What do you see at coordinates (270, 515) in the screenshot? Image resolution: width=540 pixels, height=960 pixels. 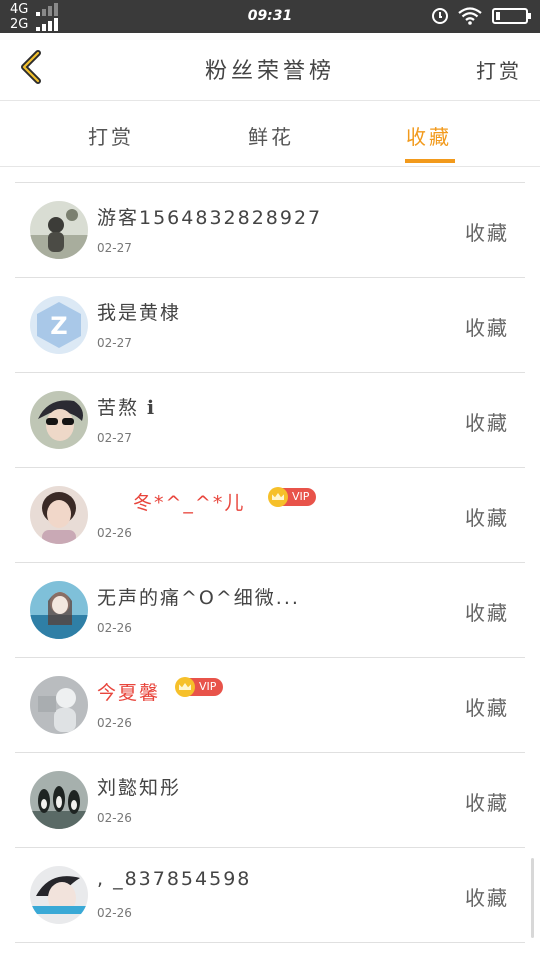 I see `list-item: 冬*^_^*儿 VIP 02-26 收藏` at bounding box center [270, 515].